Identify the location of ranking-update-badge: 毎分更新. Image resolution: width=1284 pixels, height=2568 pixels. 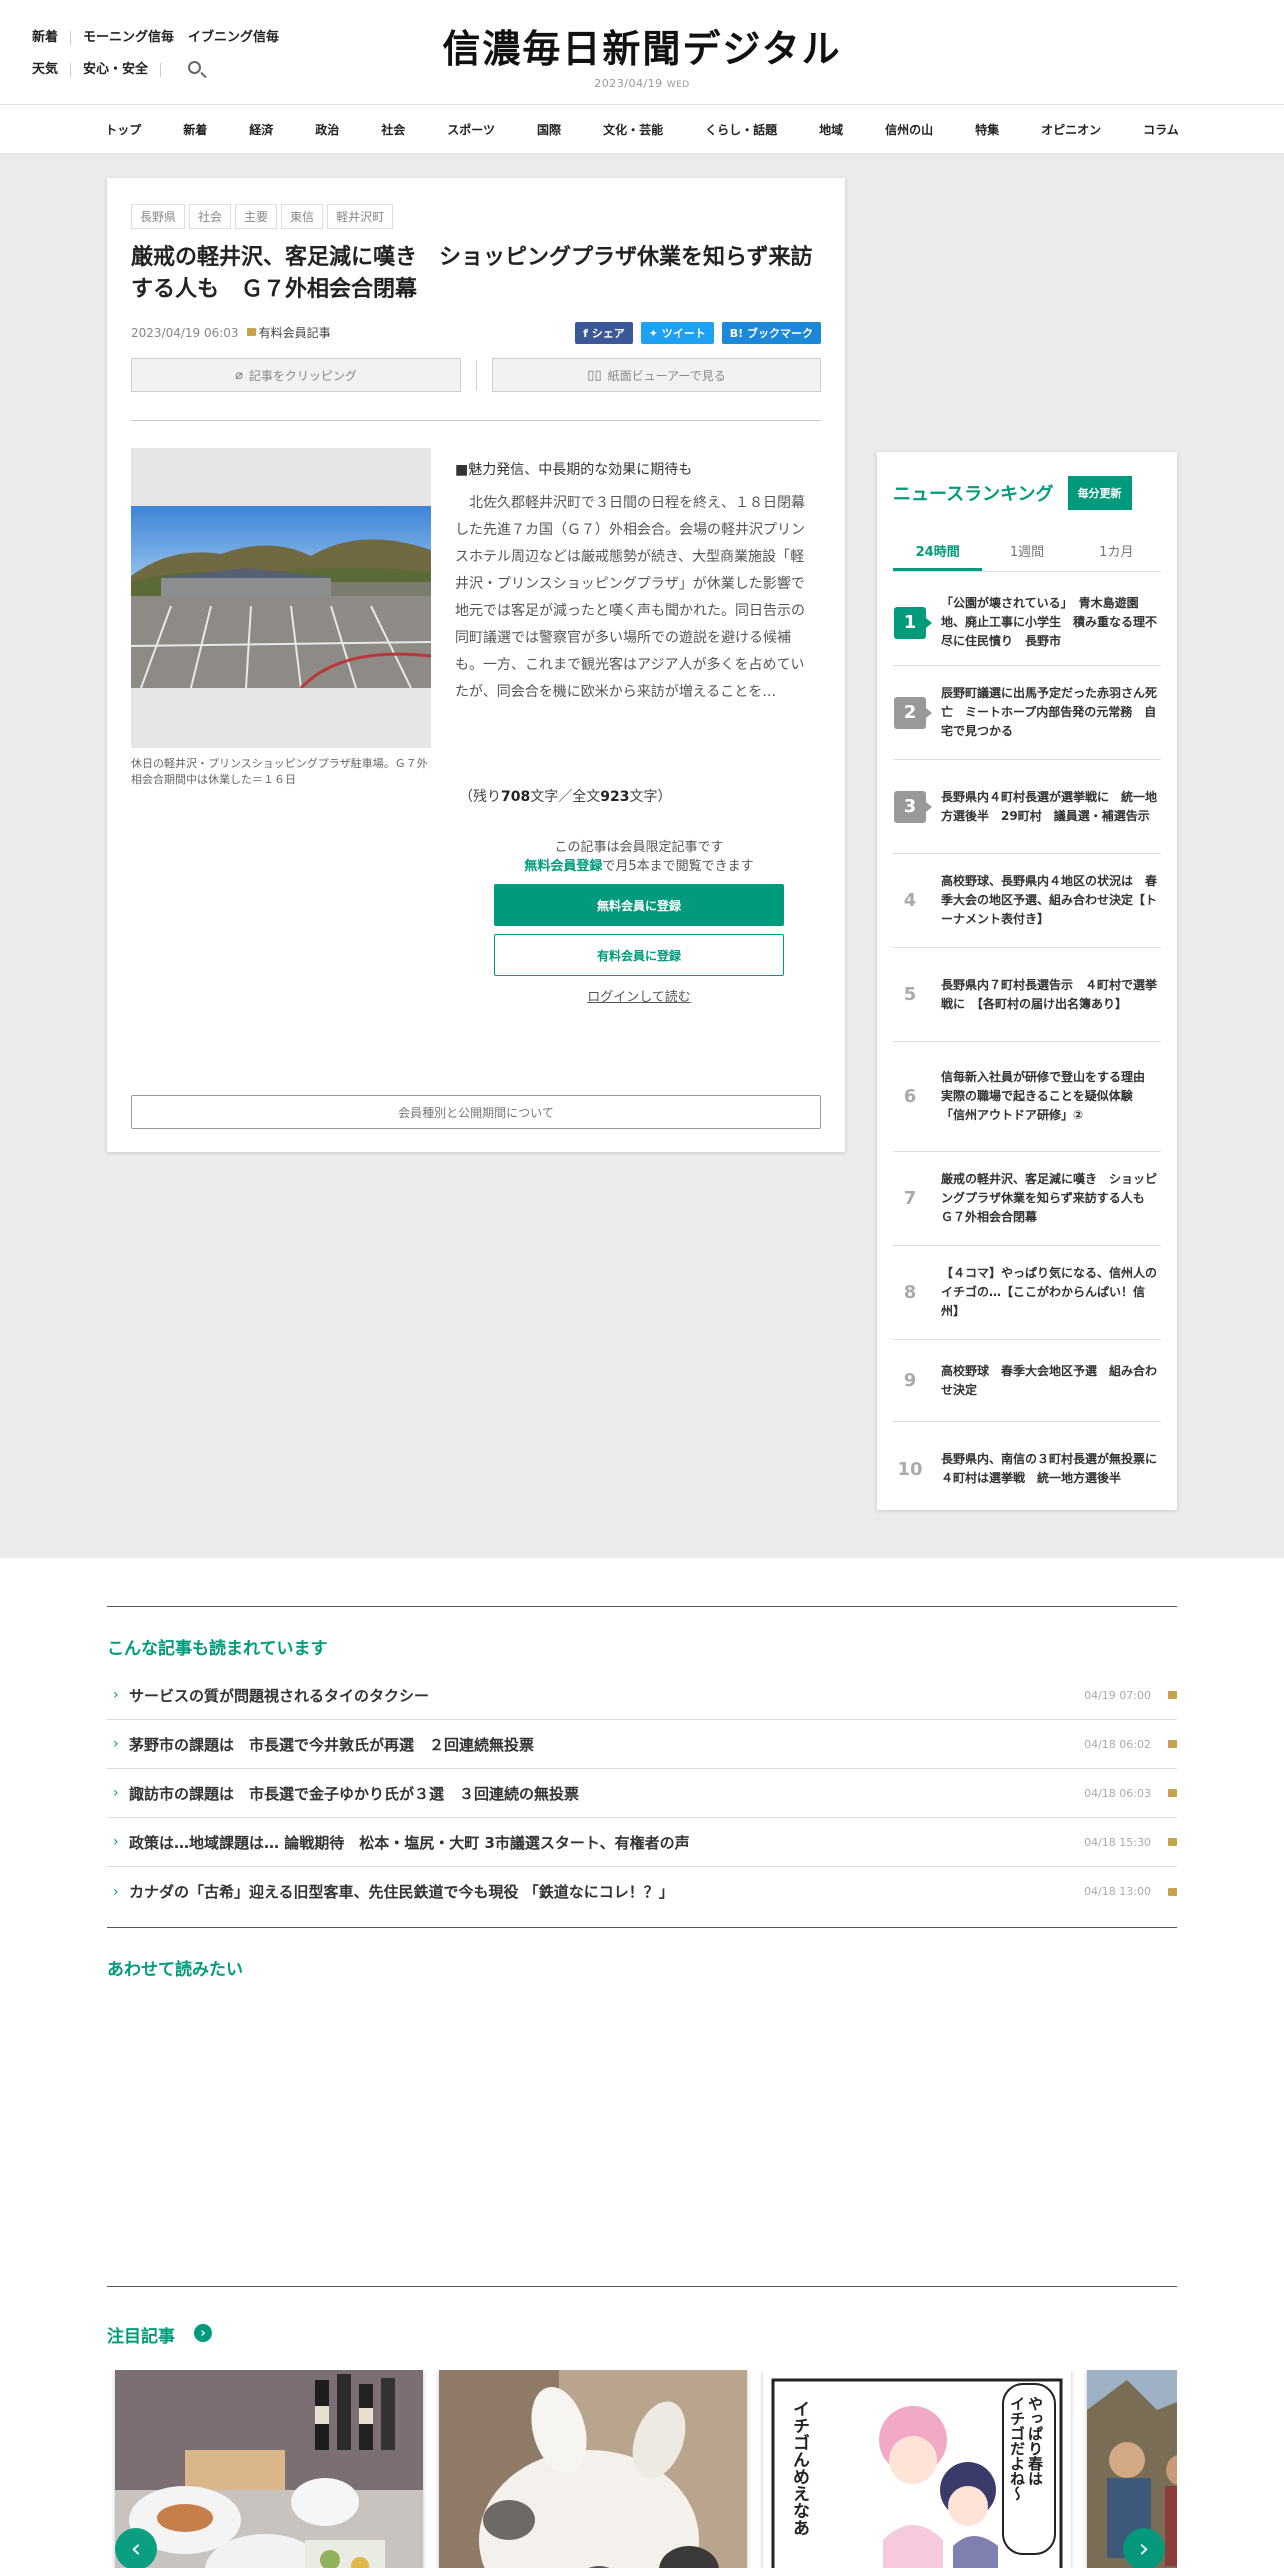
(1099, 493).